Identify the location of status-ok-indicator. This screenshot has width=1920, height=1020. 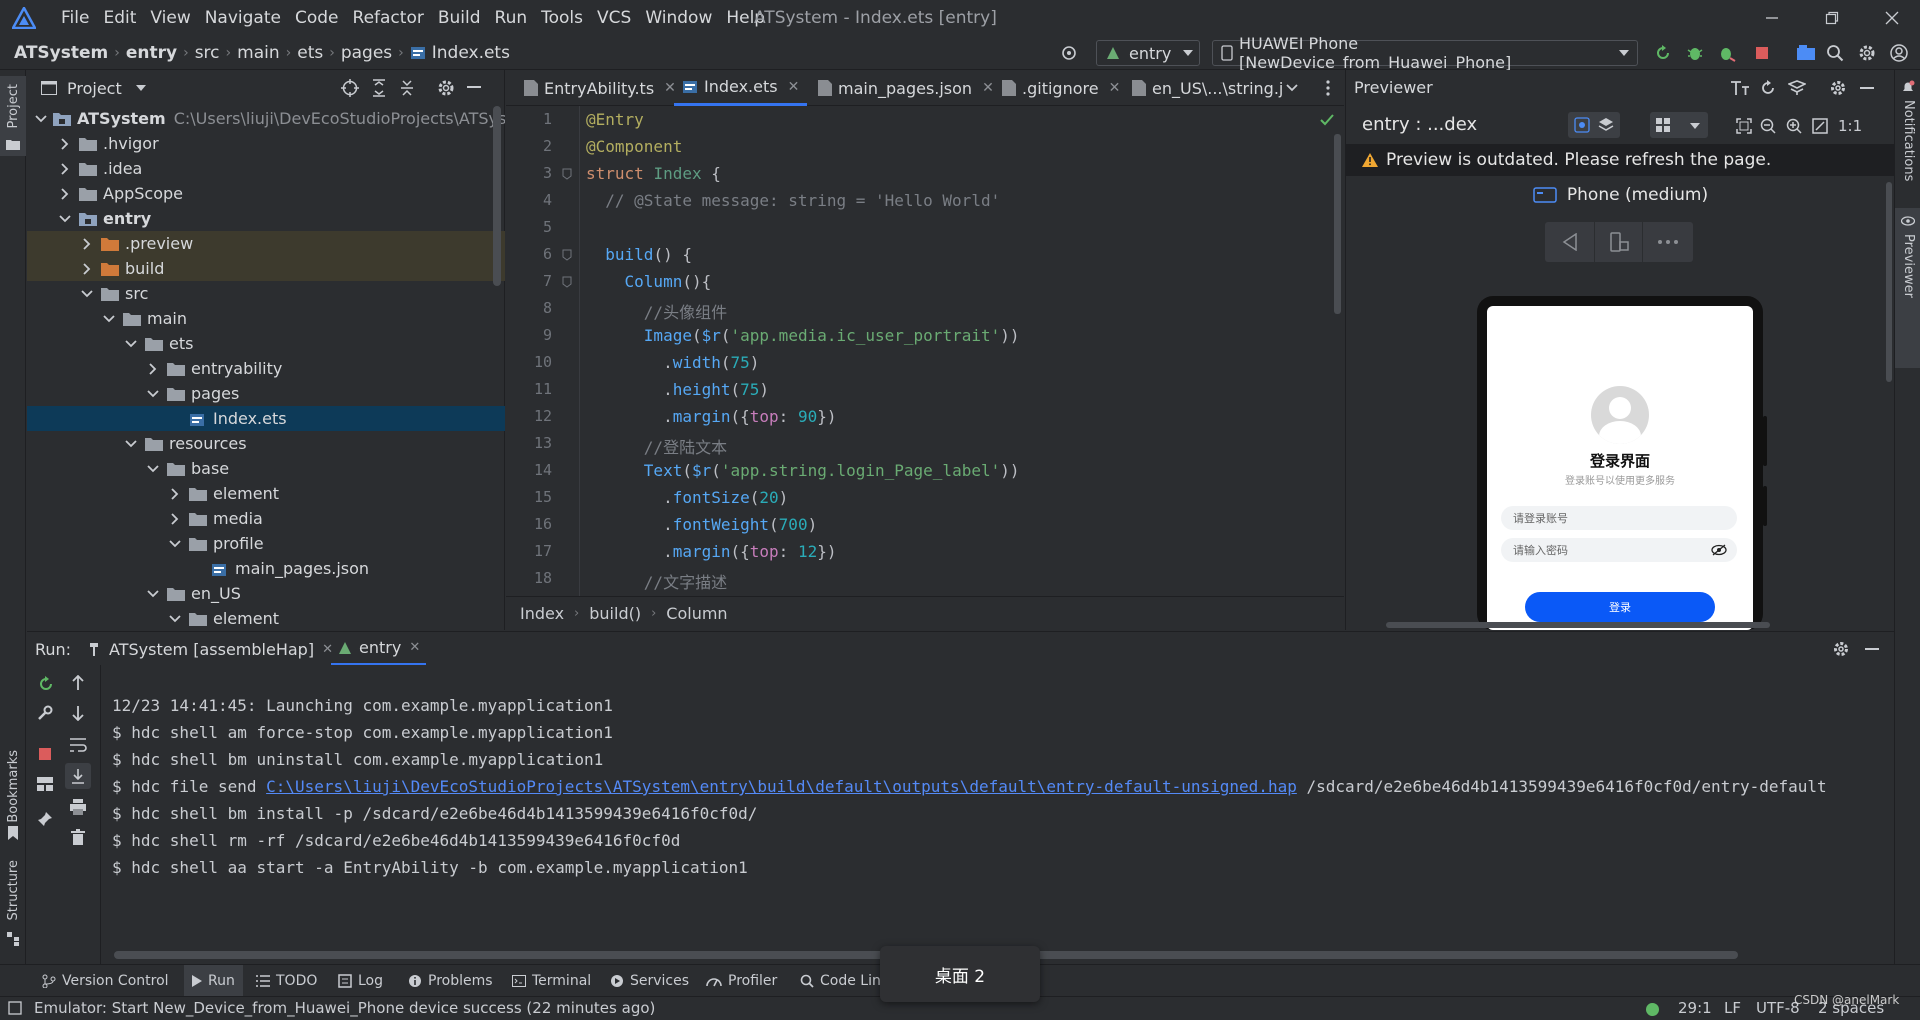
(1652, 1009).